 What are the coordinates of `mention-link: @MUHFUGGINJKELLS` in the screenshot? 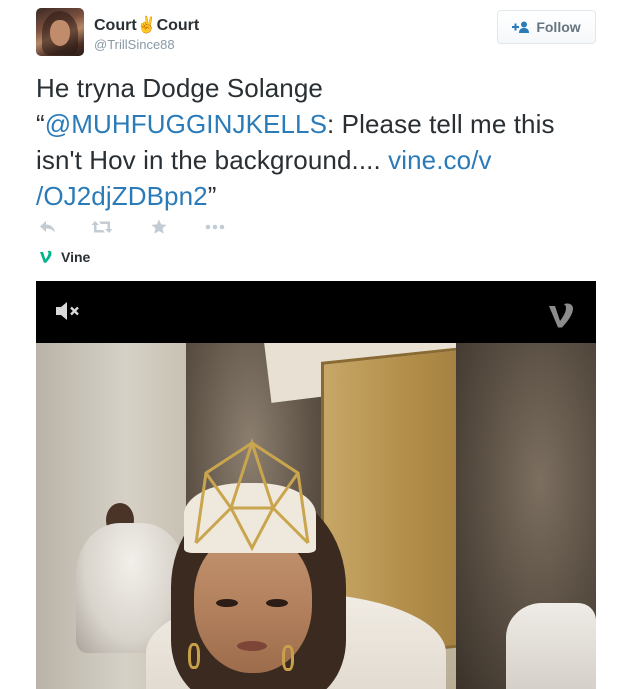 It's located at (186, 124).